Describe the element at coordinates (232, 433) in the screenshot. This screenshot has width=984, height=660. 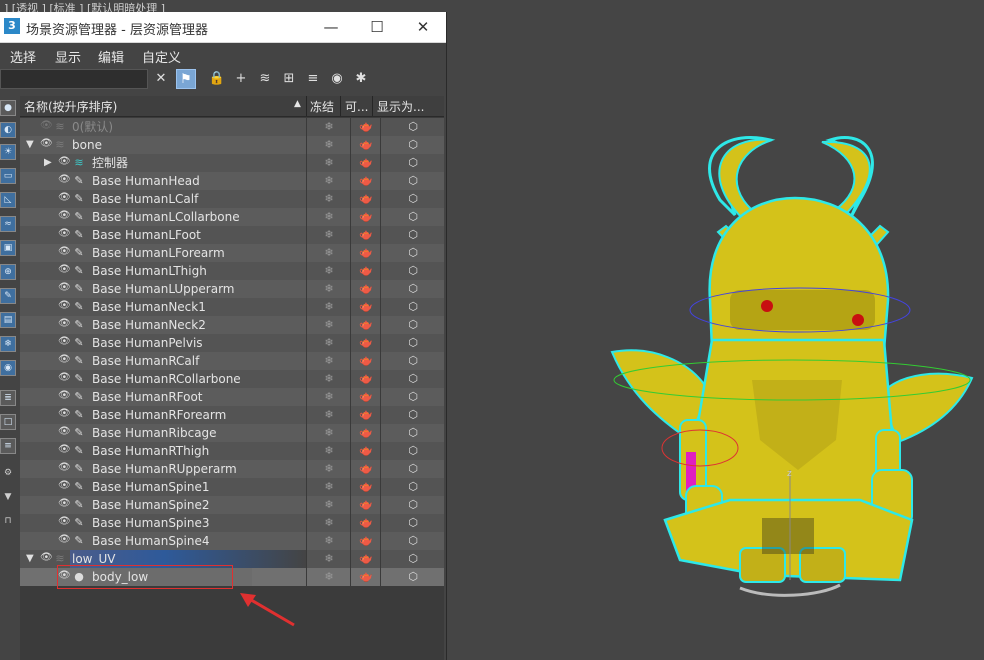
I see `tree-row: 👁 ✎ Base HumanRibcage ❄ 🫖 ⬡` at that location.